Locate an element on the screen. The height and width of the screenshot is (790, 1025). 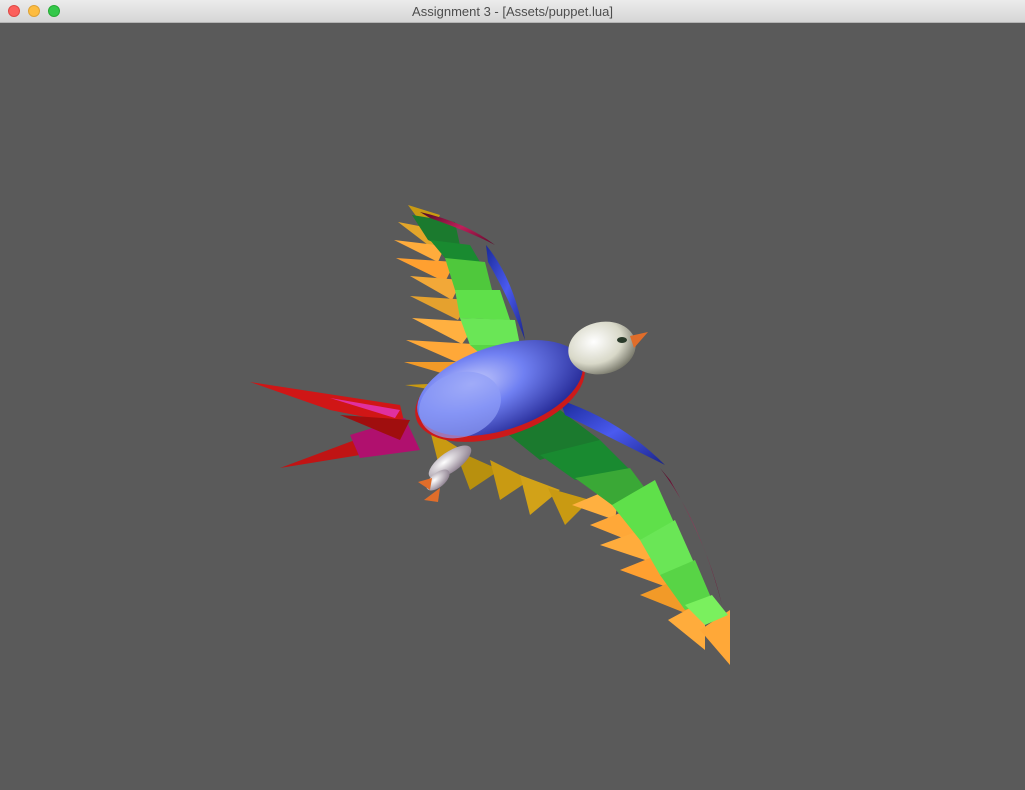
title-bar: Assignment 3 - [Assets/puppet.lua] is located at coordinates (512, 11).